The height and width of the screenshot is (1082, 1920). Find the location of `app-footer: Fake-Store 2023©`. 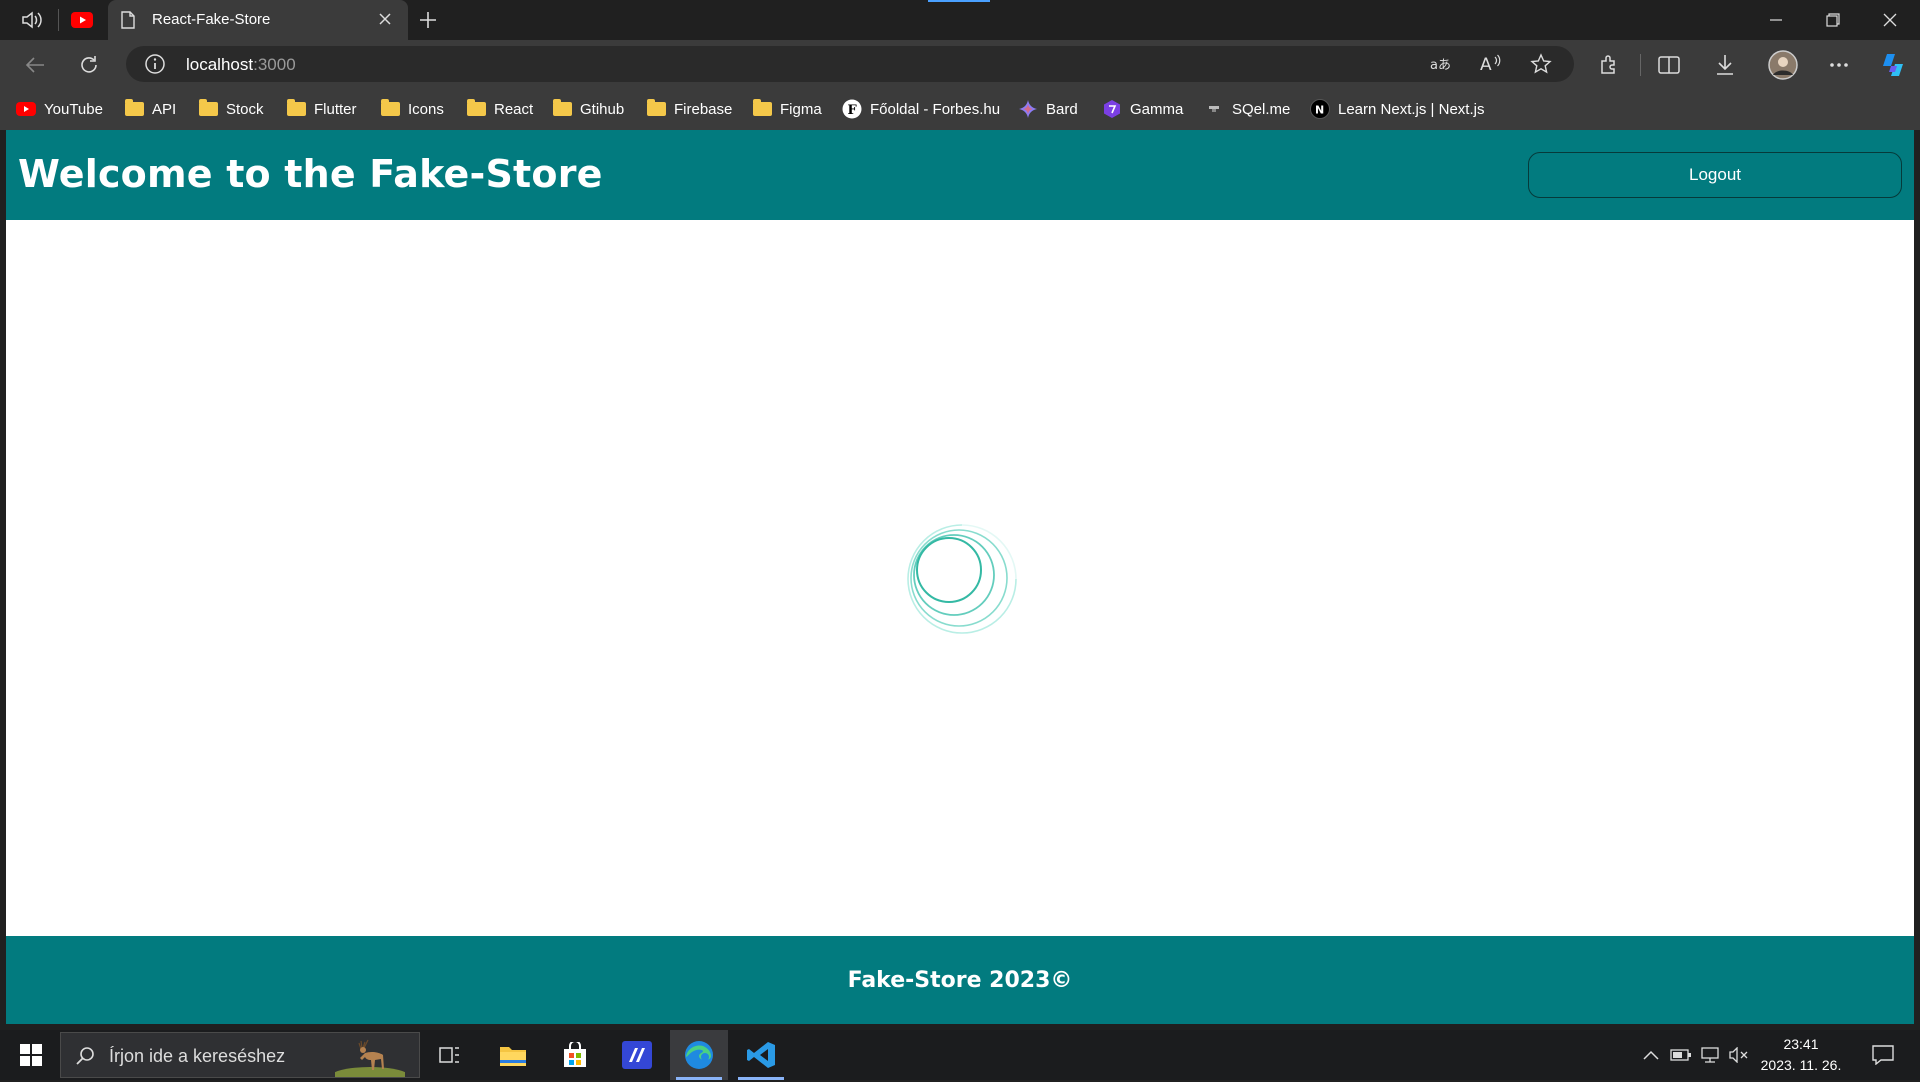

app-footer: Fake-Store 2023© is located at coordinates (960, 980).